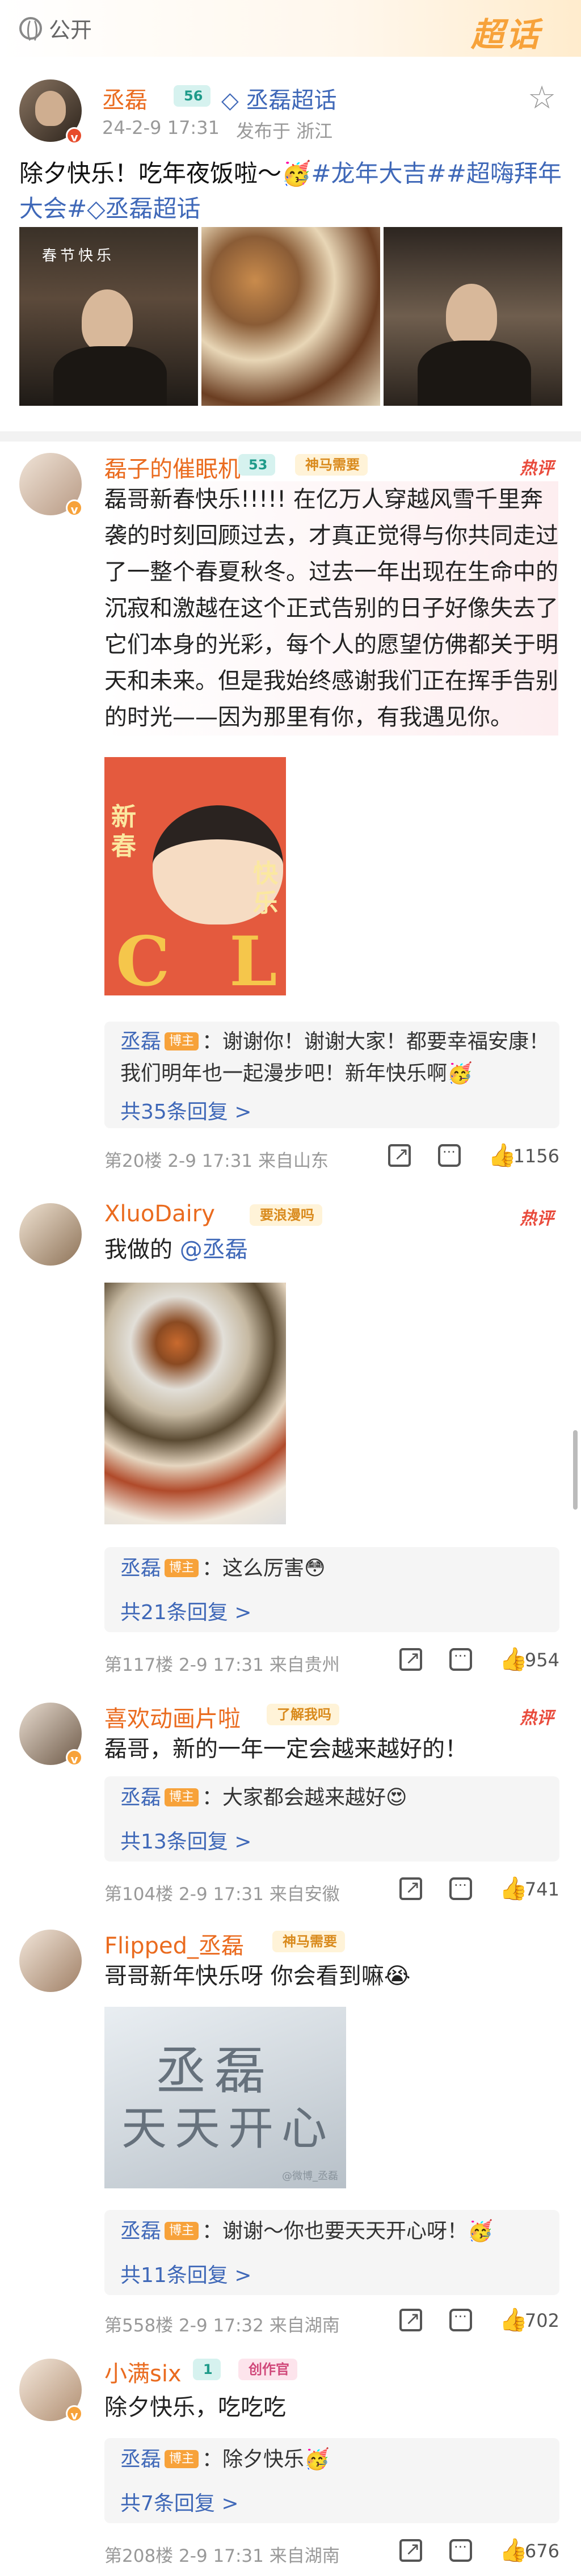  Describe the element at coordinates (222, 2554) in the screenshot. I see `comment-meta: 第208楼 2-9 17:31 来自湖南` at that location.